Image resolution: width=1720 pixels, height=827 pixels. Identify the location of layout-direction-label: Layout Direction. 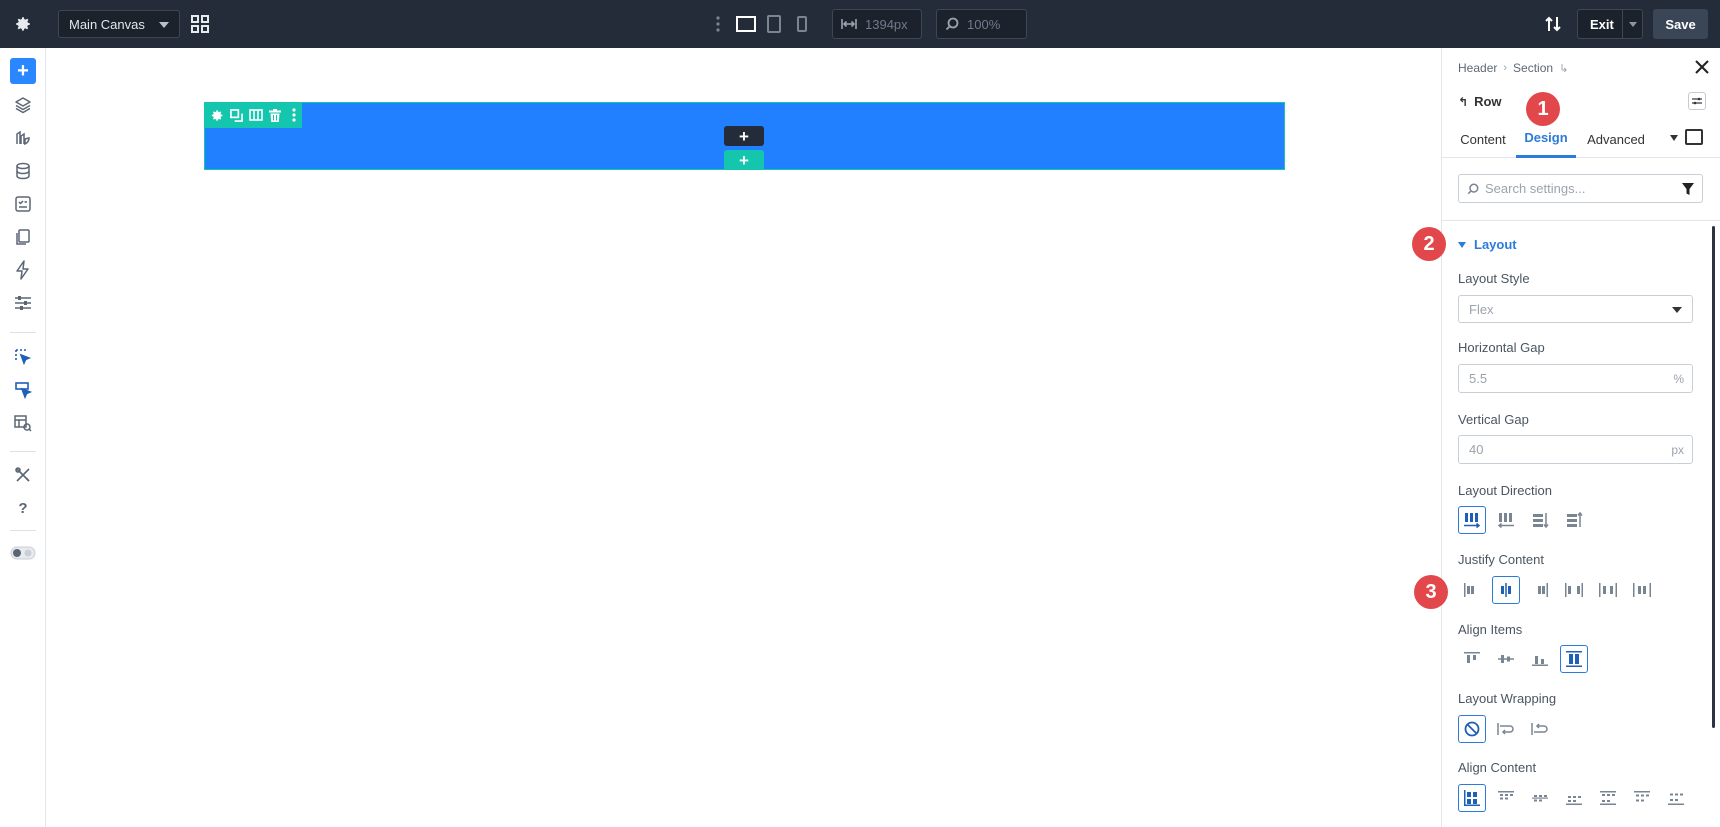
(1505, 490).